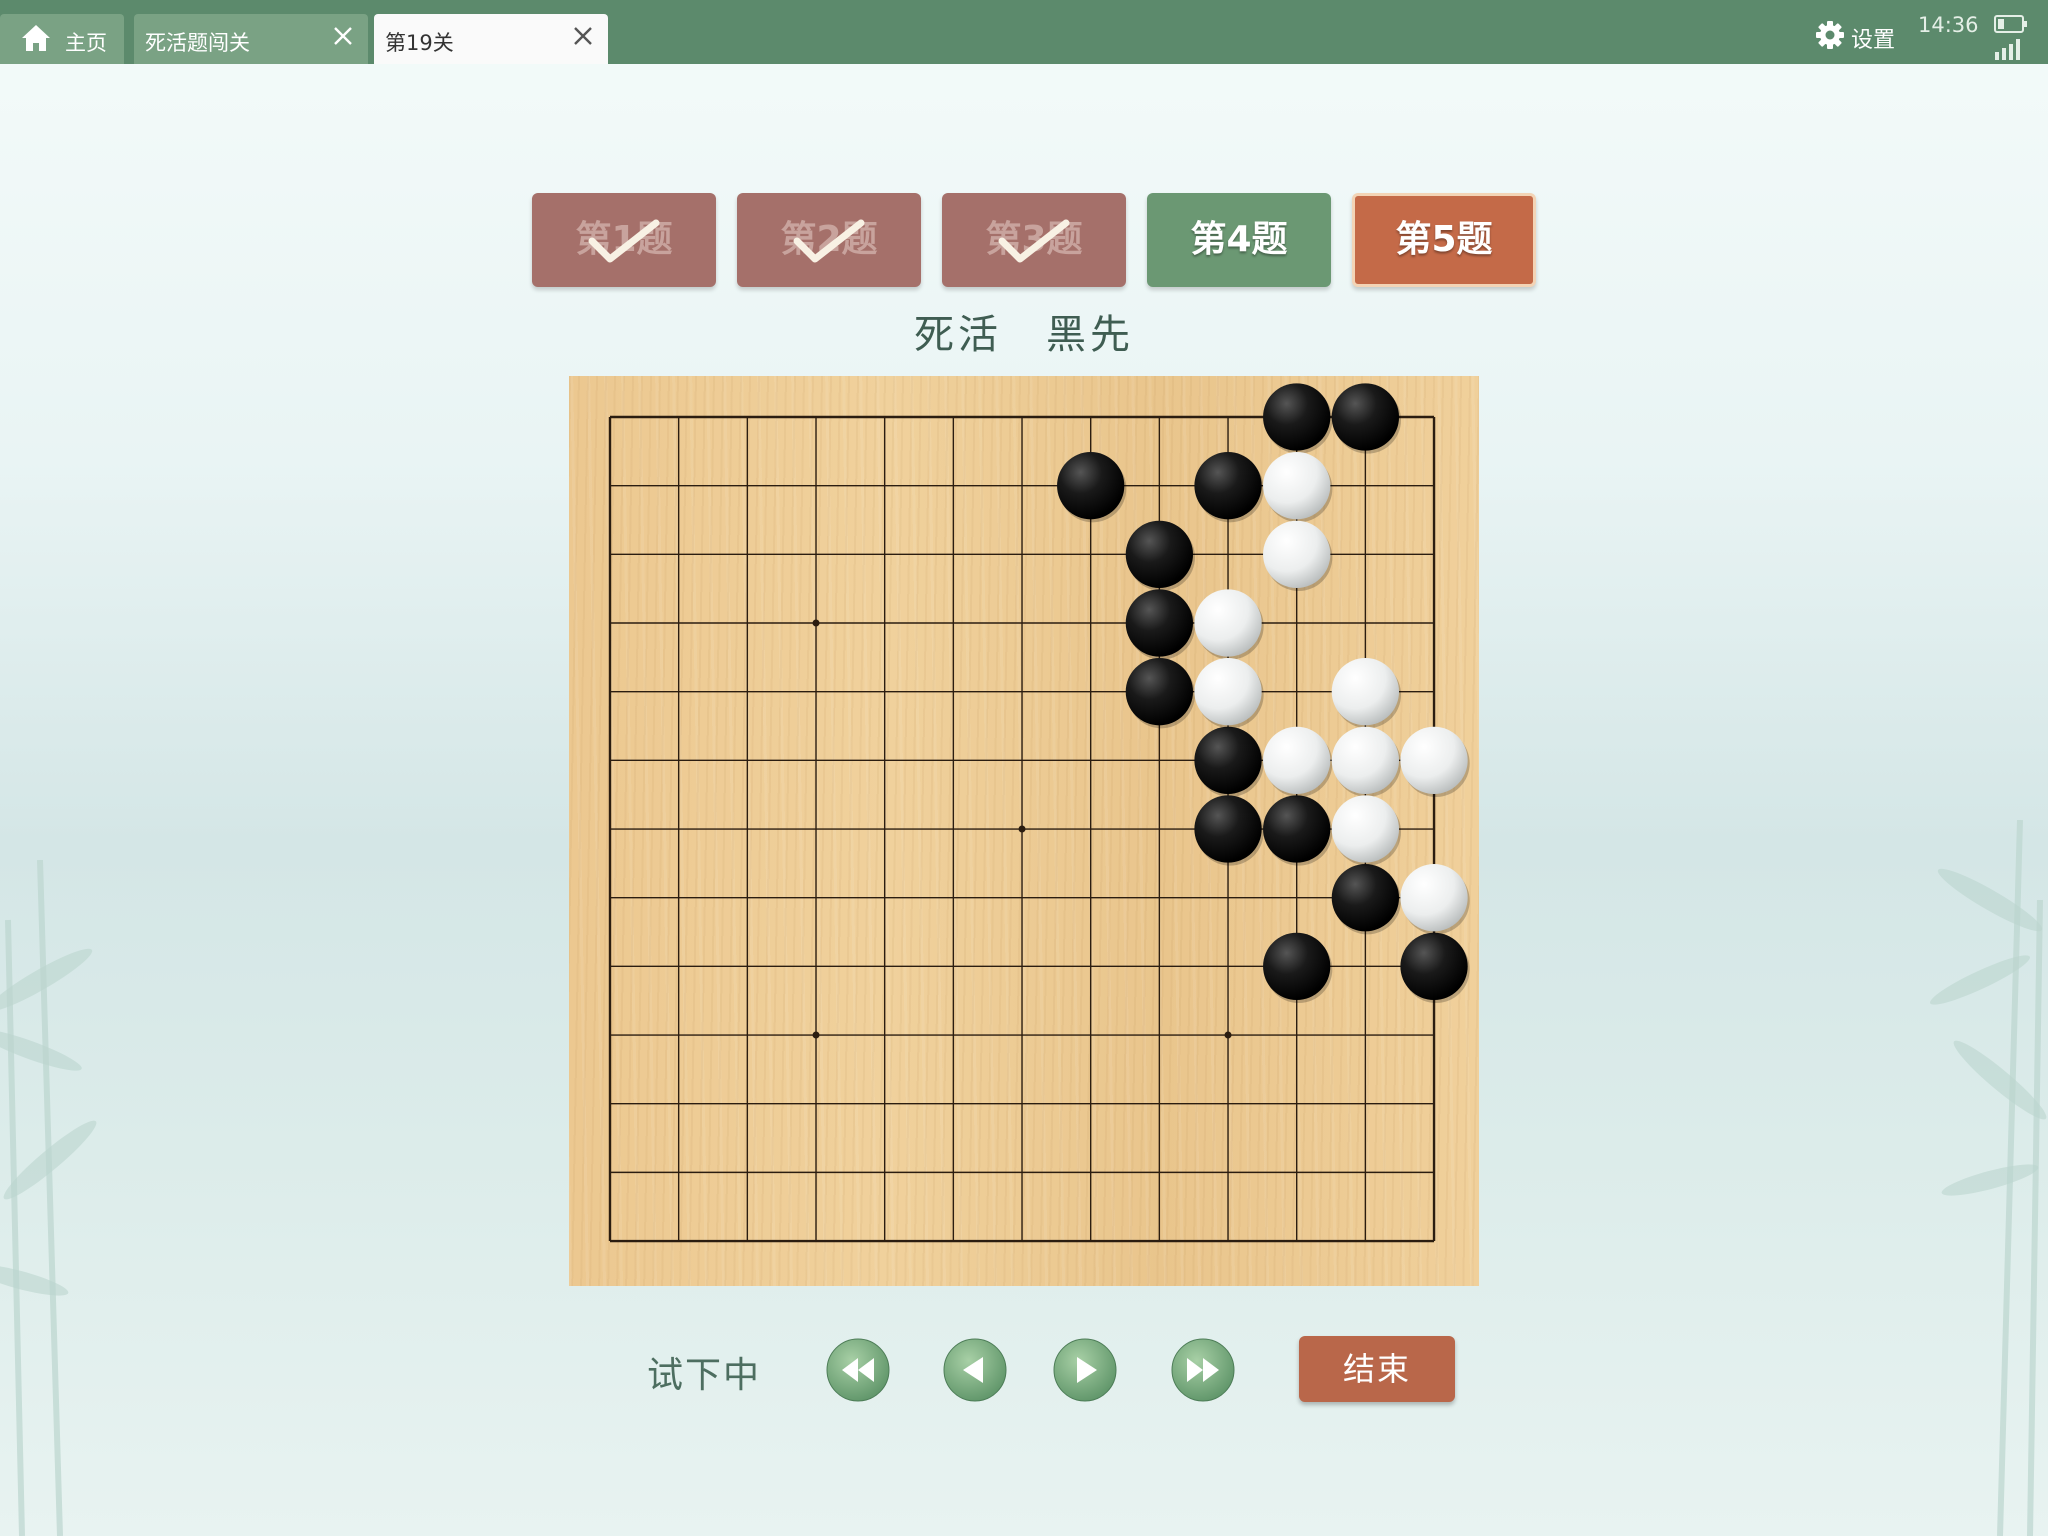 Image resolution: width=2048 pixels, height=1536 pixels. I want to click on gear-icon, so click(1830, 35).